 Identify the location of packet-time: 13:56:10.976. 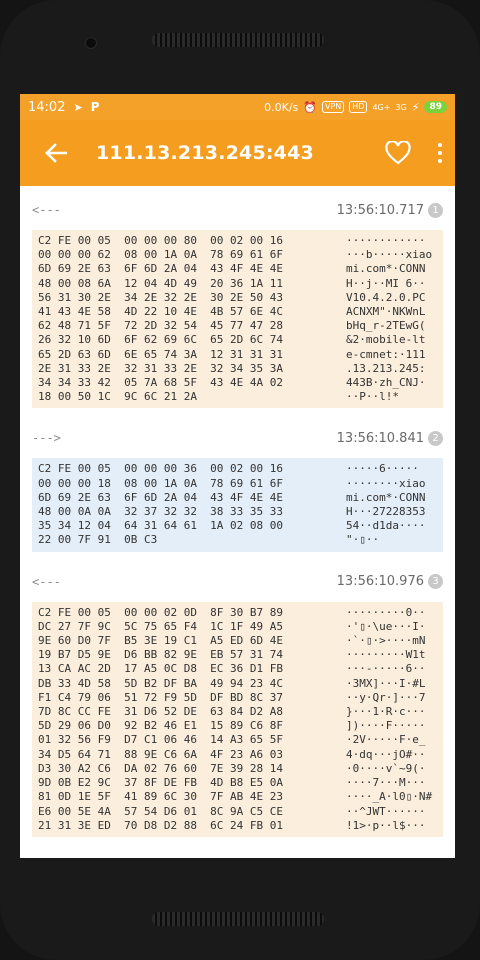
(380, 582).